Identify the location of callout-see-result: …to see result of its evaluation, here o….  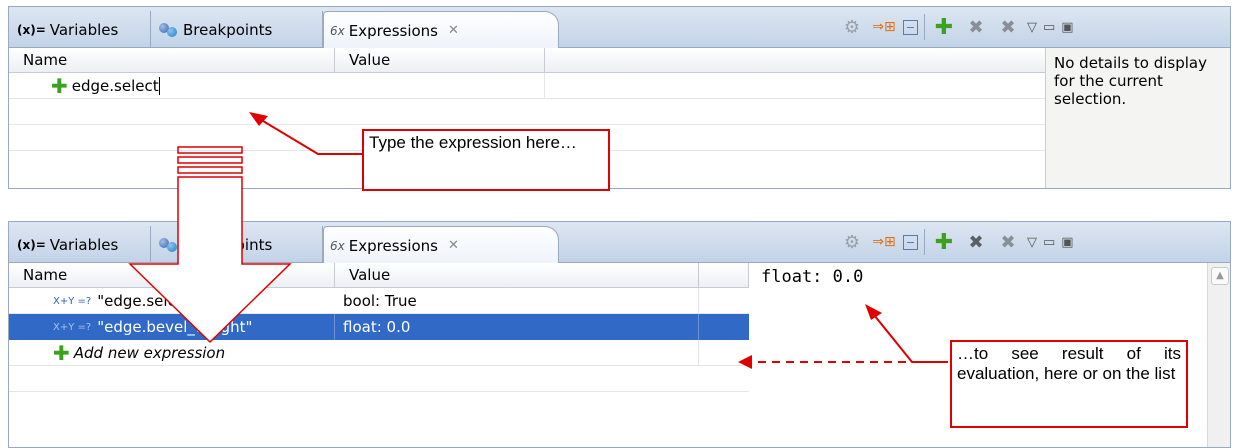
(1069, 384).